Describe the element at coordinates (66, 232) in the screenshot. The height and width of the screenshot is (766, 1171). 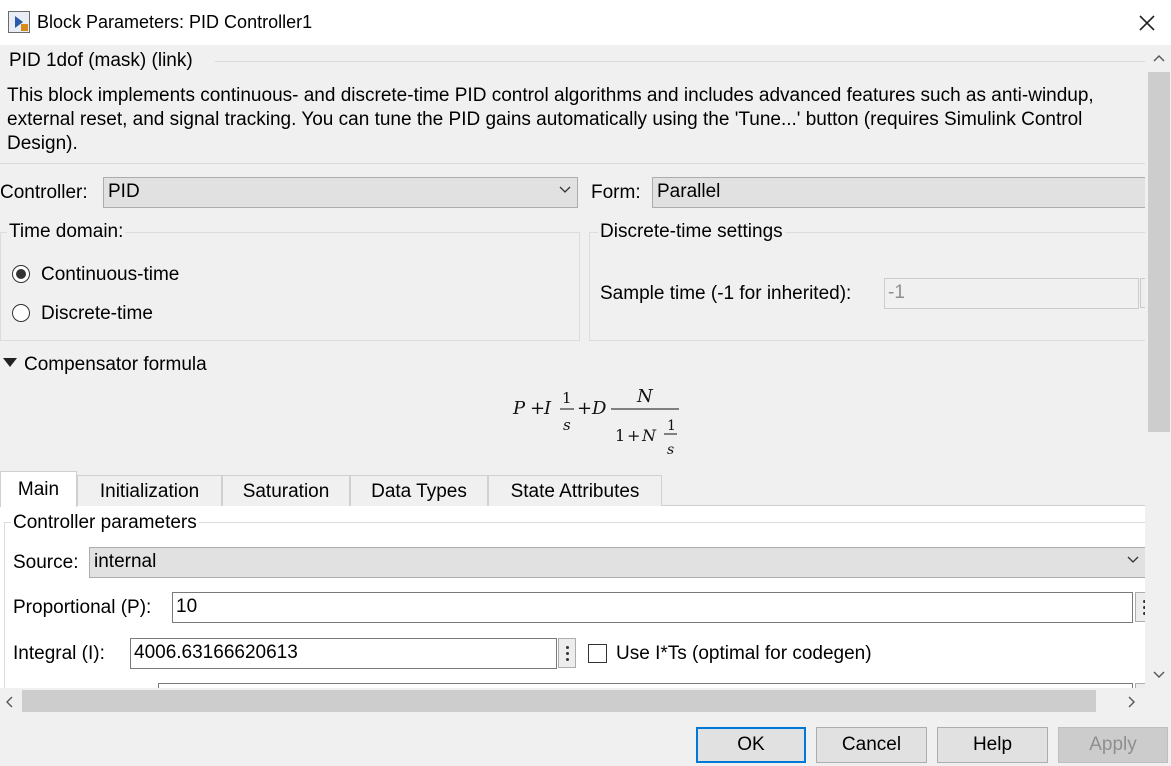
I see `time-domain-title: Time domain:` at that location.